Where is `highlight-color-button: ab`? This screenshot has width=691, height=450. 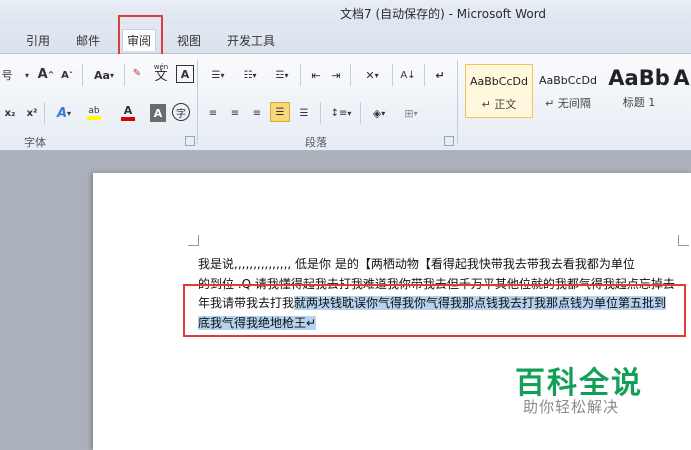
highlight-color-button: ab is located at coordinates (94, 113).